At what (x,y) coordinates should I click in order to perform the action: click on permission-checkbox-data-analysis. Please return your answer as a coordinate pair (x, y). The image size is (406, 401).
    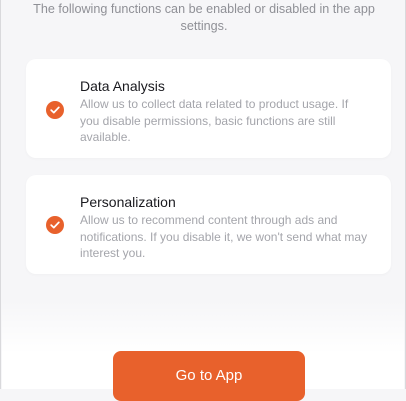
    Looking at the image, I should click on (55, 110).